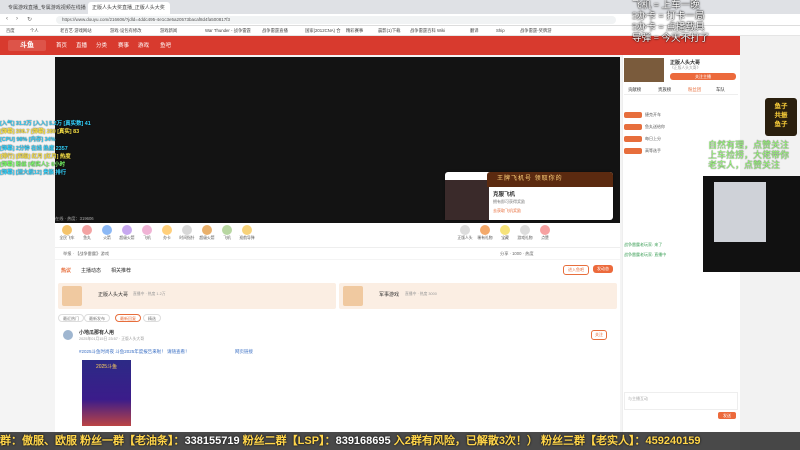  I want to click on send-button: 发送, so click(727, 415).